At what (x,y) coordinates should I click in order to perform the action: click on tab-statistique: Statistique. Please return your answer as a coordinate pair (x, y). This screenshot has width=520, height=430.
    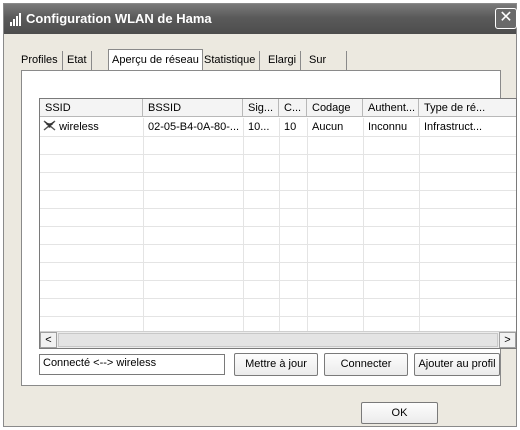
    Looking at the image, I should click on (232, 60).